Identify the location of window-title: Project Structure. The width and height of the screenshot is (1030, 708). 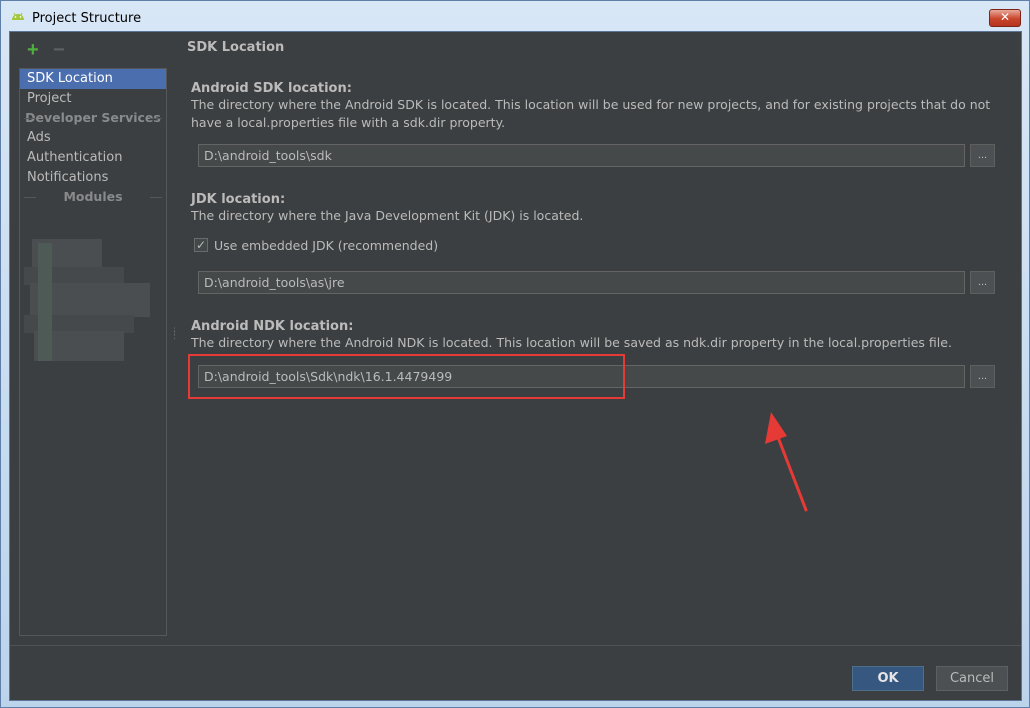
(87, 18).